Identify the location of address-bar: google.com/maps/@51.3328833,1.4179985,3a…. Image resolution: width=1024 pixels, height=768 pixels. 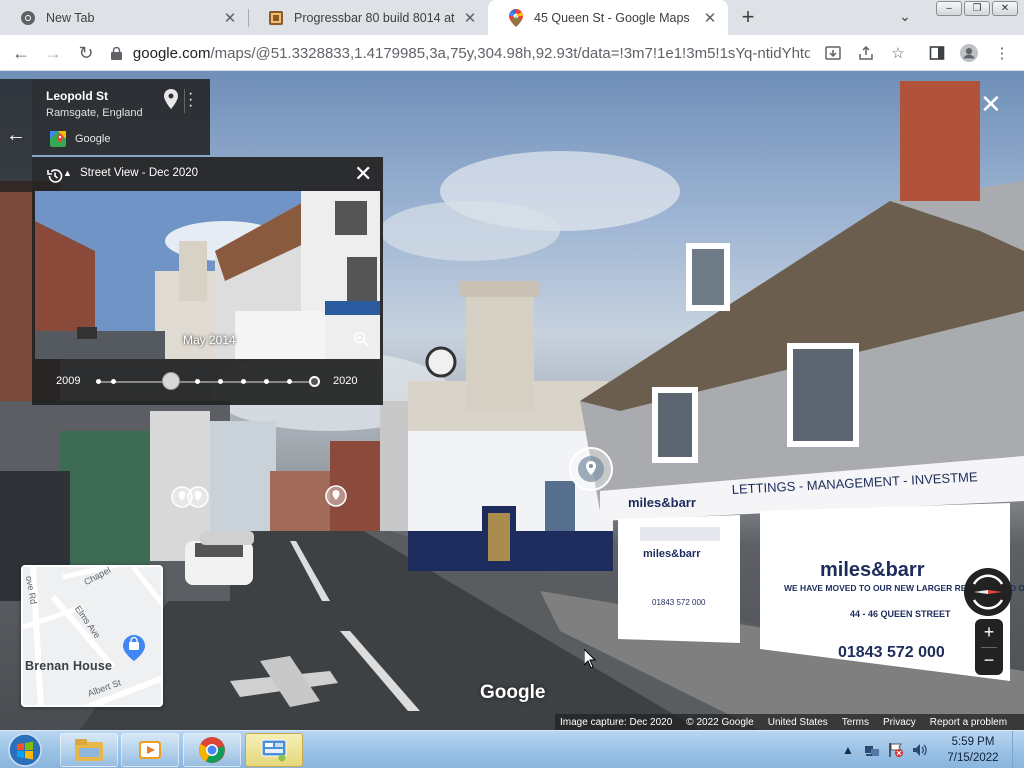
(460, 53).